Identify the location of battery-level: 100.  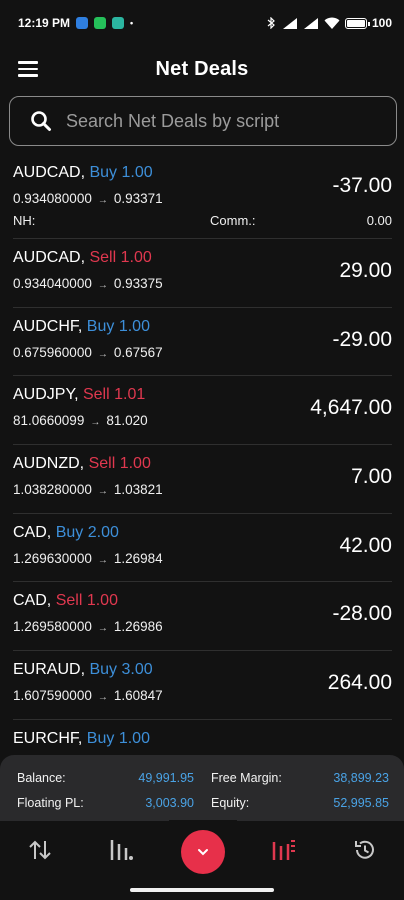
(381, 23).